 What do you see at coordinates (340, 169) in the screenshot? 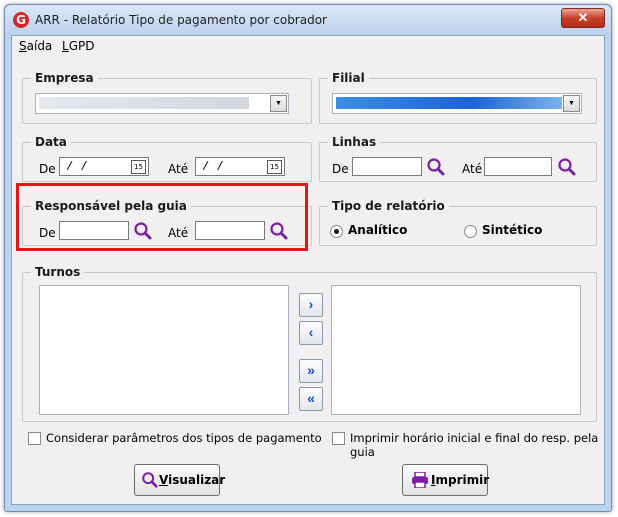
I see `linhas-from-label: De` at bounding box center [340, 169].